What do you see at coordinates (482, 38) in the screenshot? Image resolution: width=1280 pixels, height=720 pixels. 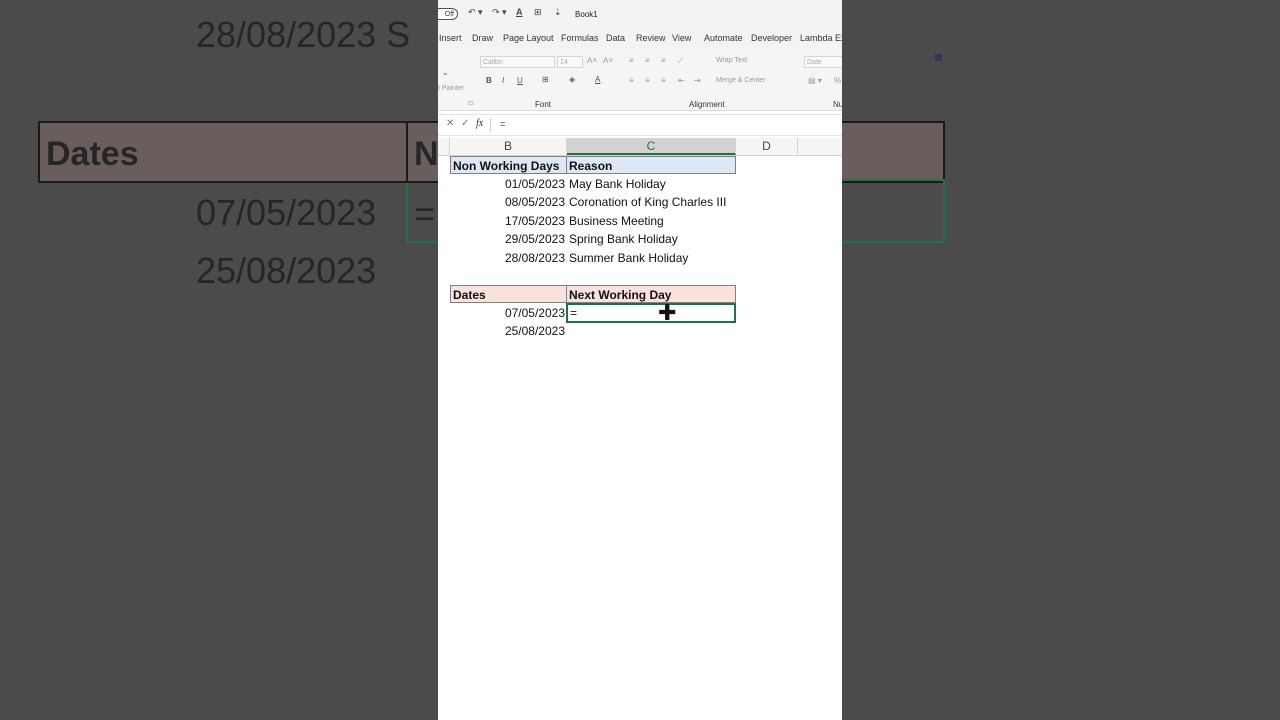 I see `tab-draw: Draw` at bounding box center [482, 38].